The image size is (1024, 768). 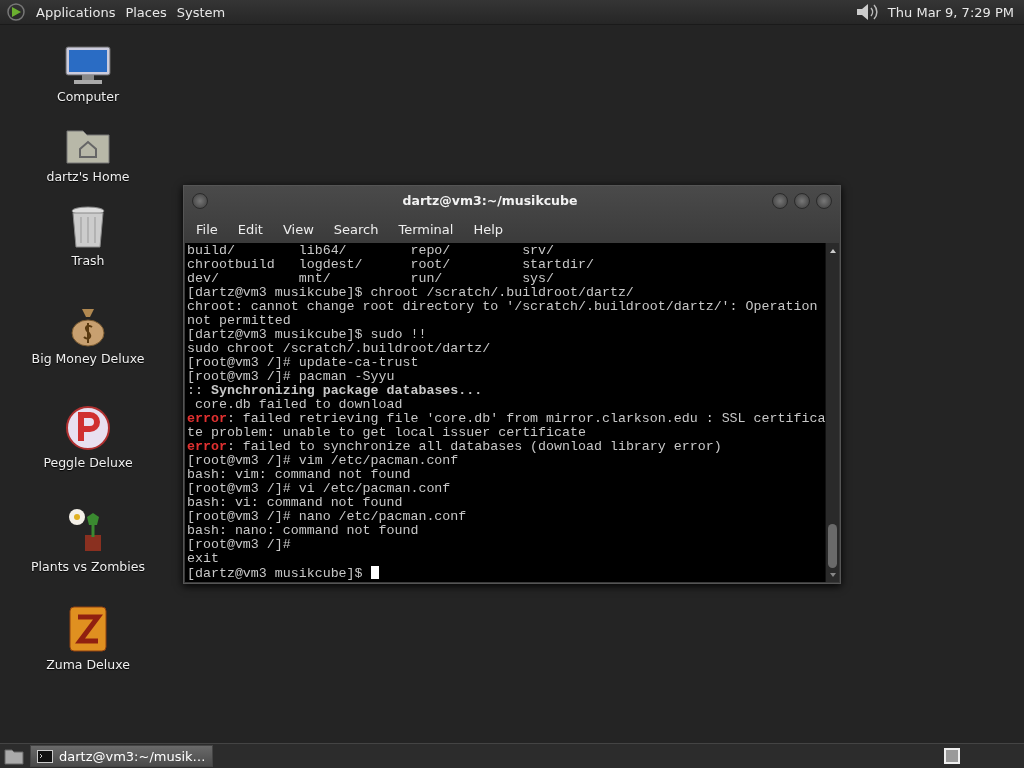 What do you see at coordinates (455, 447) in the screenshot?
I see `terminal-line: error: failed to synchronize all databases (download library error)` at bounding box center [455, 447].